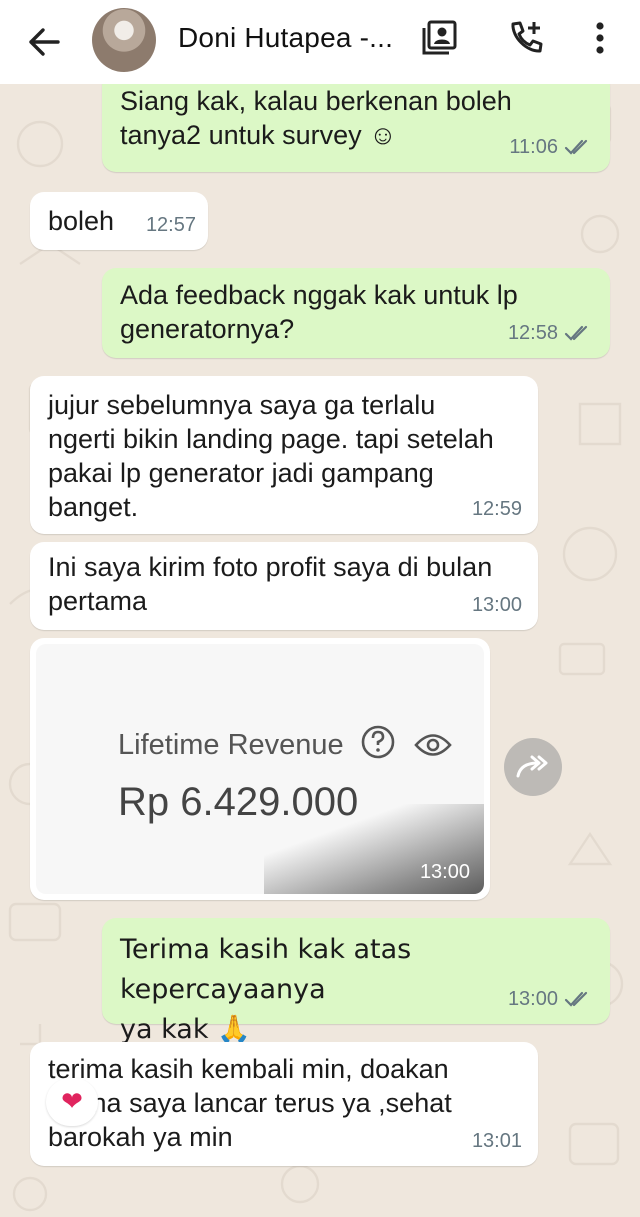 This screenshot has height=1217, width=640. Describe the element at coordinates (378, 742) in the screenshot. I see `help-circle-icon` at that location.